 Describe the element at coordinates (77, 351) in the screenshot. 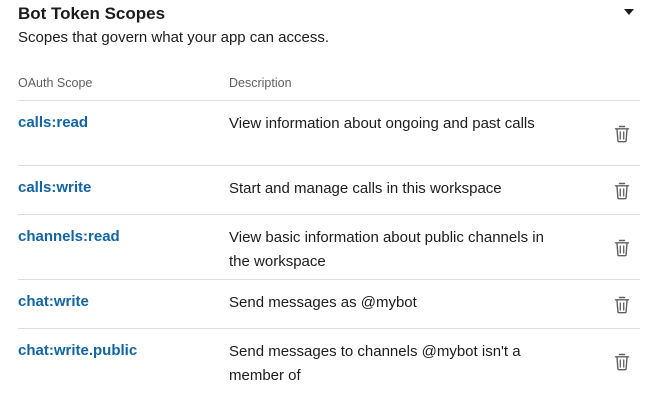

I see `scope-name-link: chat:write.public` at that location.